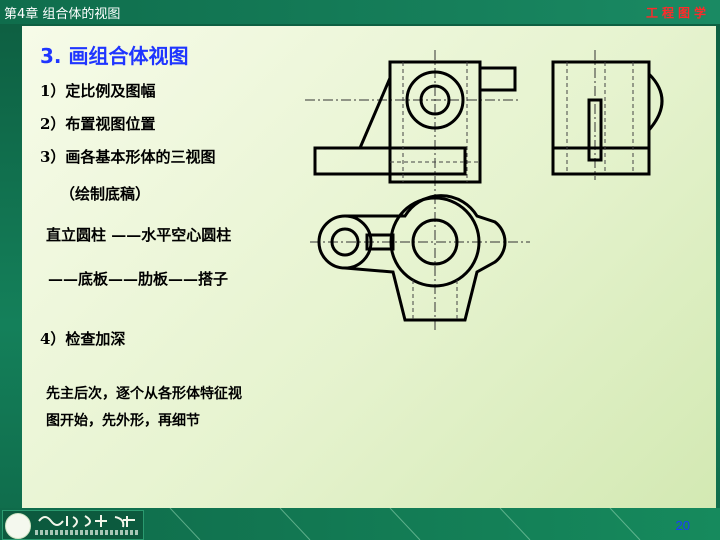 The image size is (720, 540). What do you see at coordinates (123, 421) in the screenshot?
I see `principle-line-2: 图开始，先外形，再细节` at bounding box center [123, 421].